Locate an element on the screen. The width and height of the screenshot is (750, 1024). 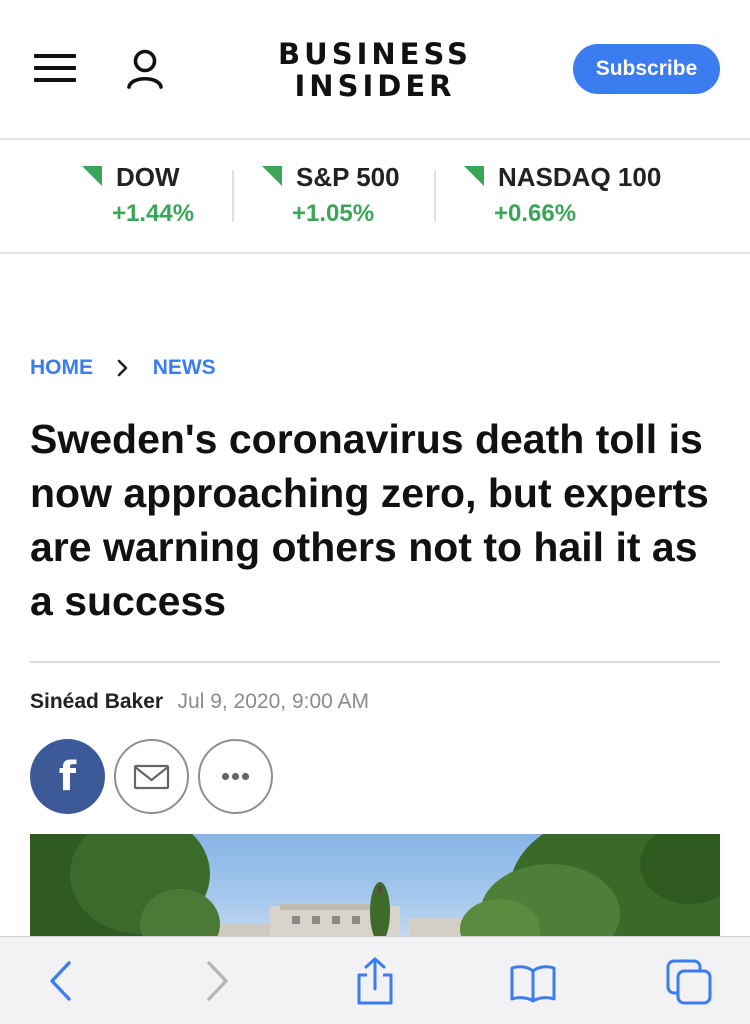
browser-toolbar is located at coordinates (375, 980).